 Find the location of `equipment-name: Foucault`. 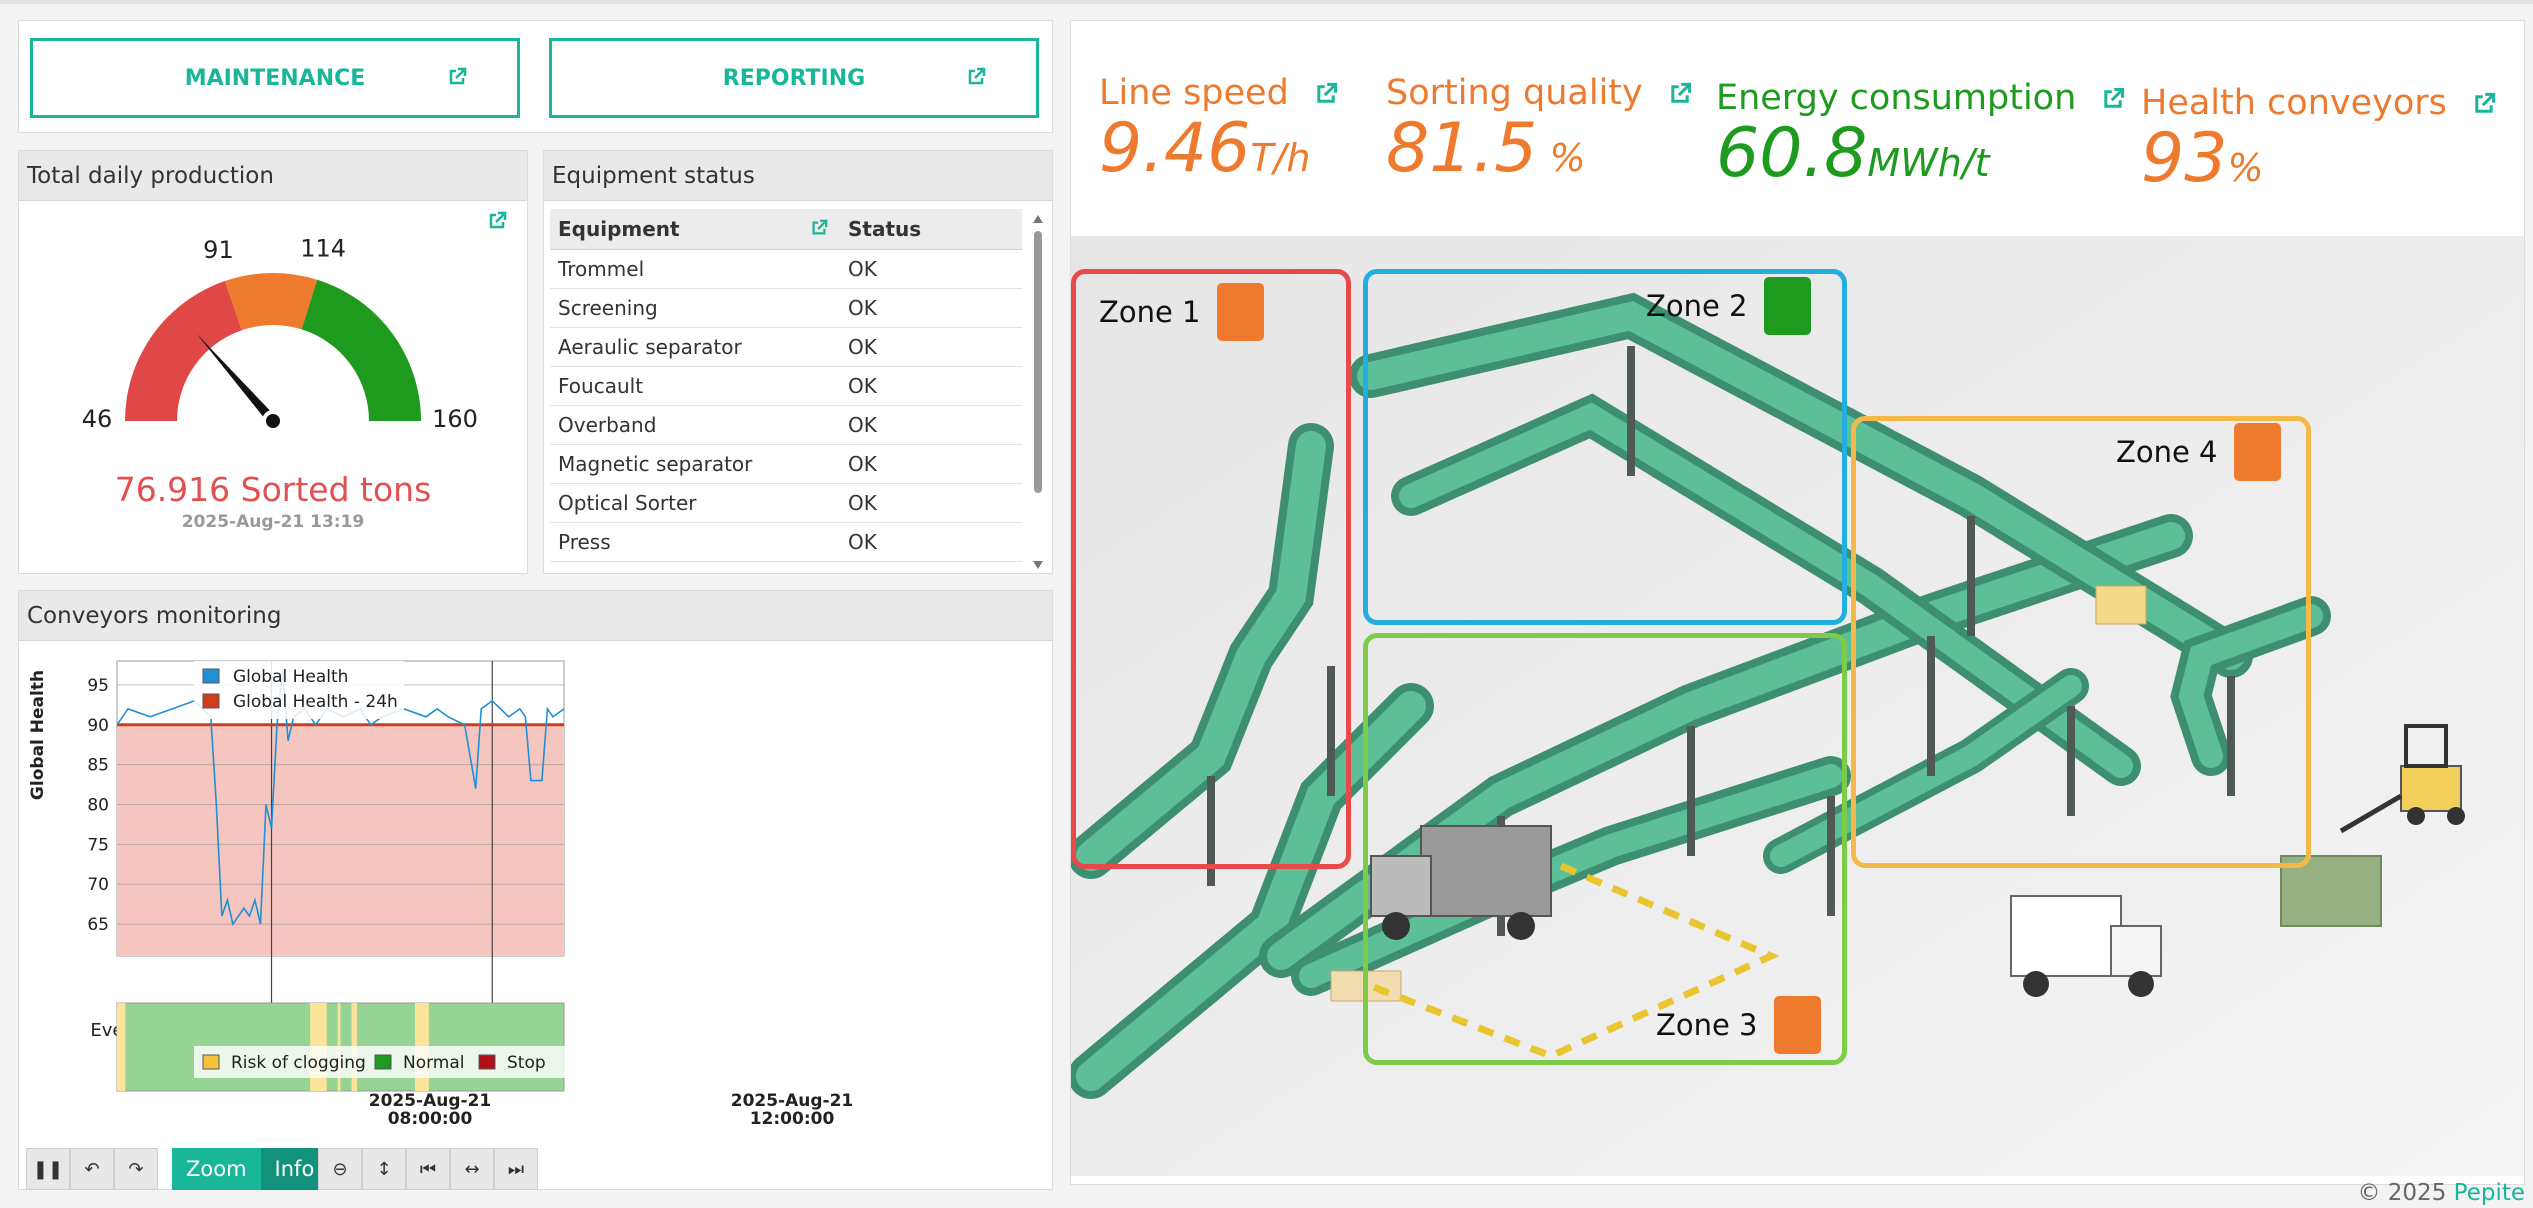

equipment-name: Foucault is located at coordinates (695, 386).